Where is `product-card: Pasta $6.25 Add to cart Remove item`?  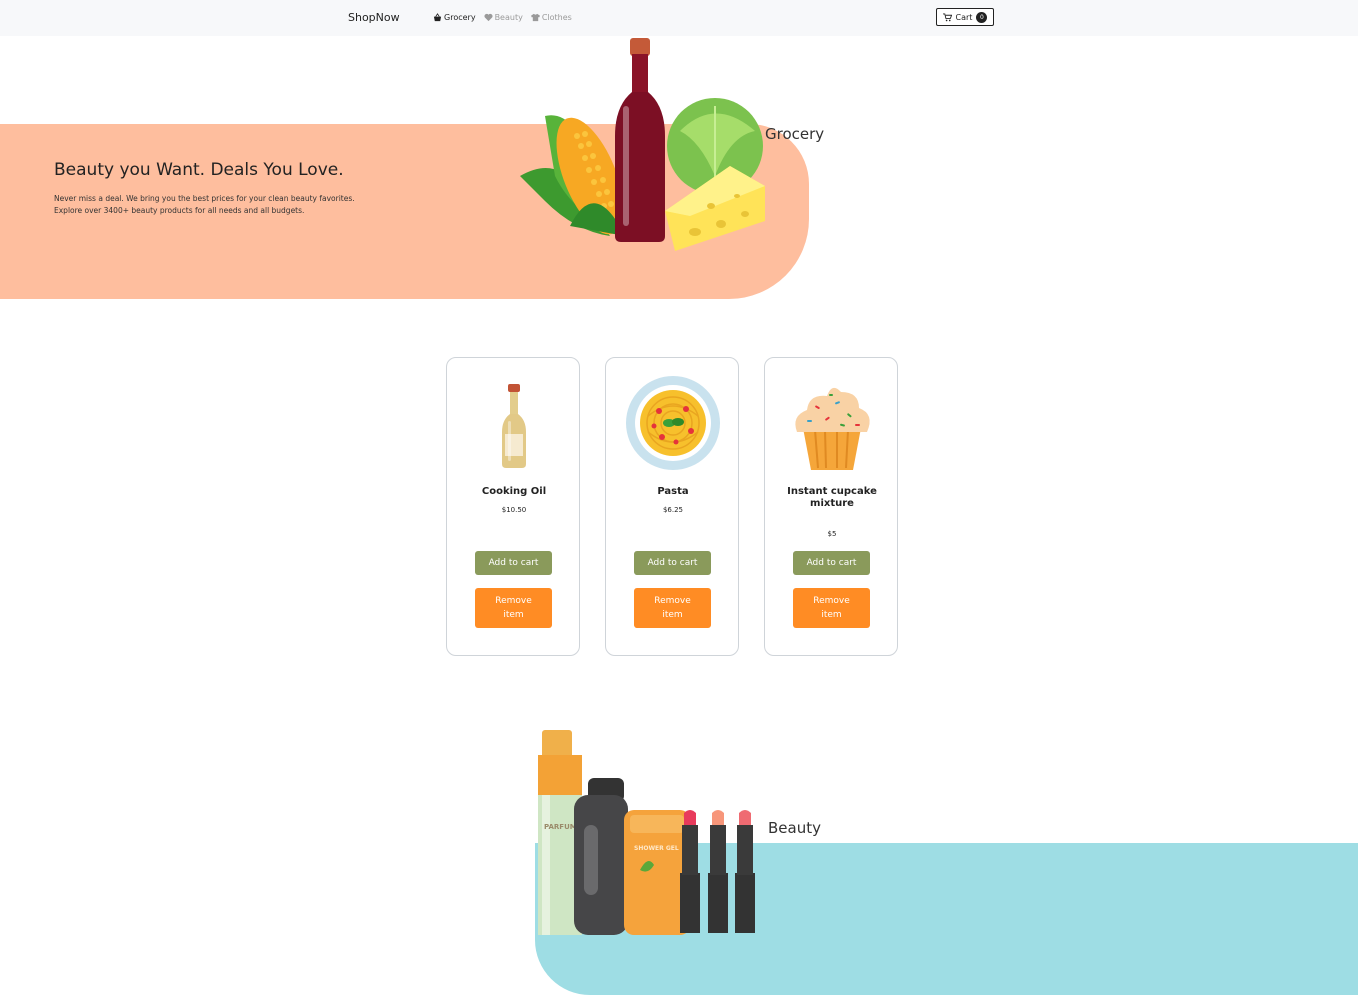 product-card: Pasta $6.25 Add to cart Remove item is located at coordinates (672, 506).